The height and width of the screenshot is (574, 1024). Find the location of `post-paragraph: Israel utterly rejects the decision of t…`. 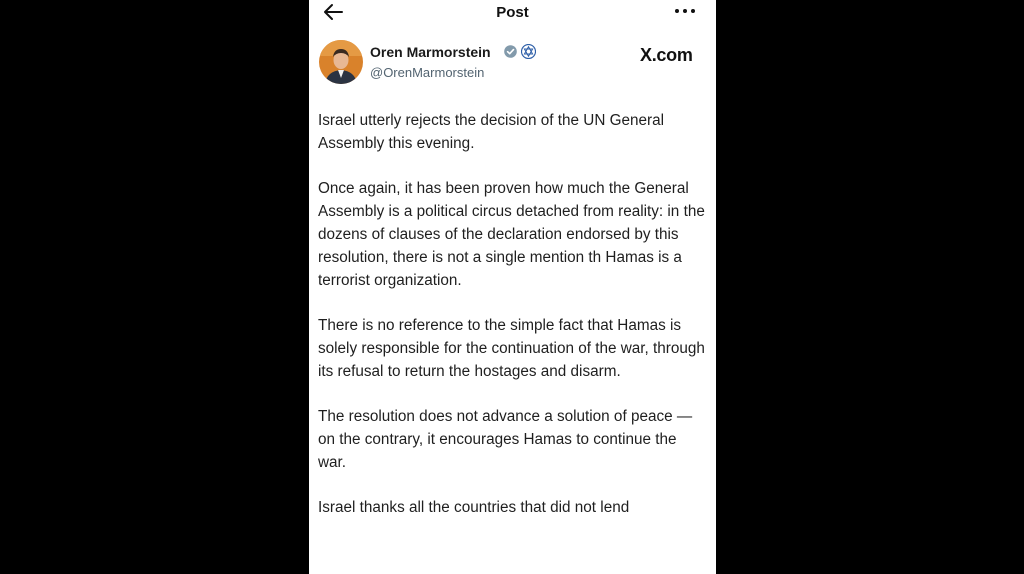

post-paragraph: Israel utterly rejects the decision of t… is located at coordinates (491, 132).